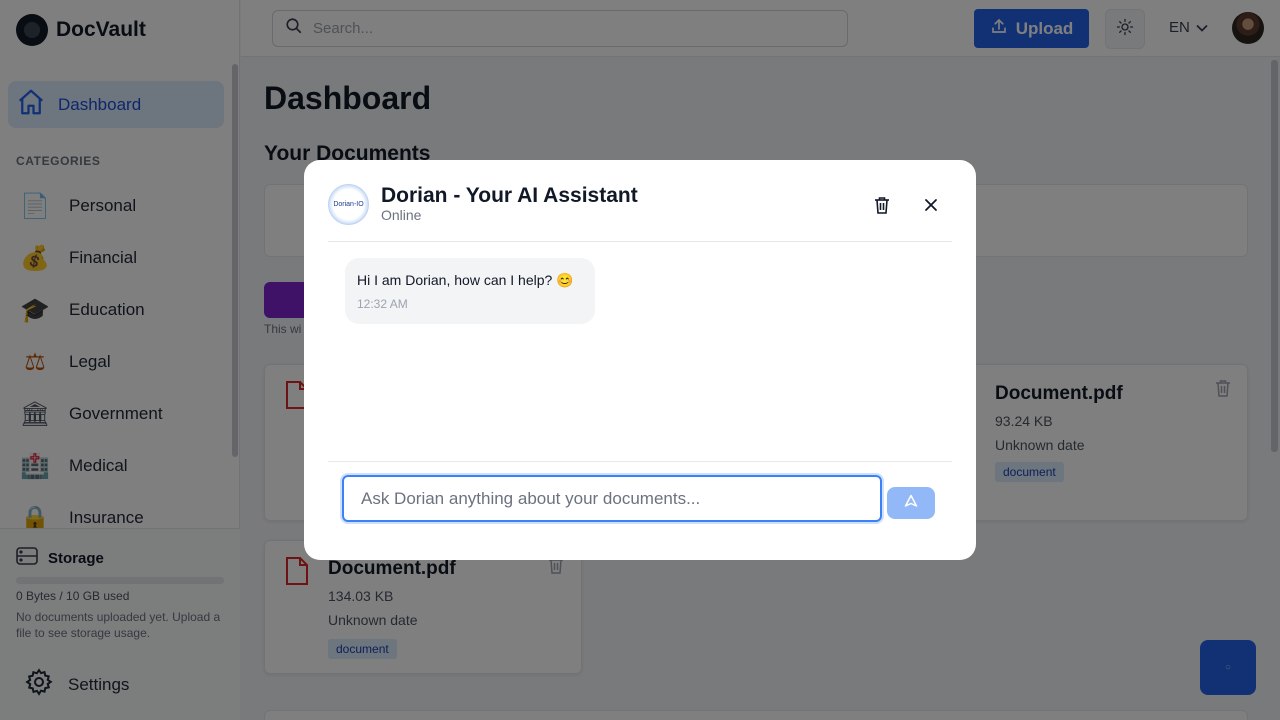 The image size is (1280, 720). I want to click on chat-title: Dorian - Your AI Assistant, so click(509, 195).